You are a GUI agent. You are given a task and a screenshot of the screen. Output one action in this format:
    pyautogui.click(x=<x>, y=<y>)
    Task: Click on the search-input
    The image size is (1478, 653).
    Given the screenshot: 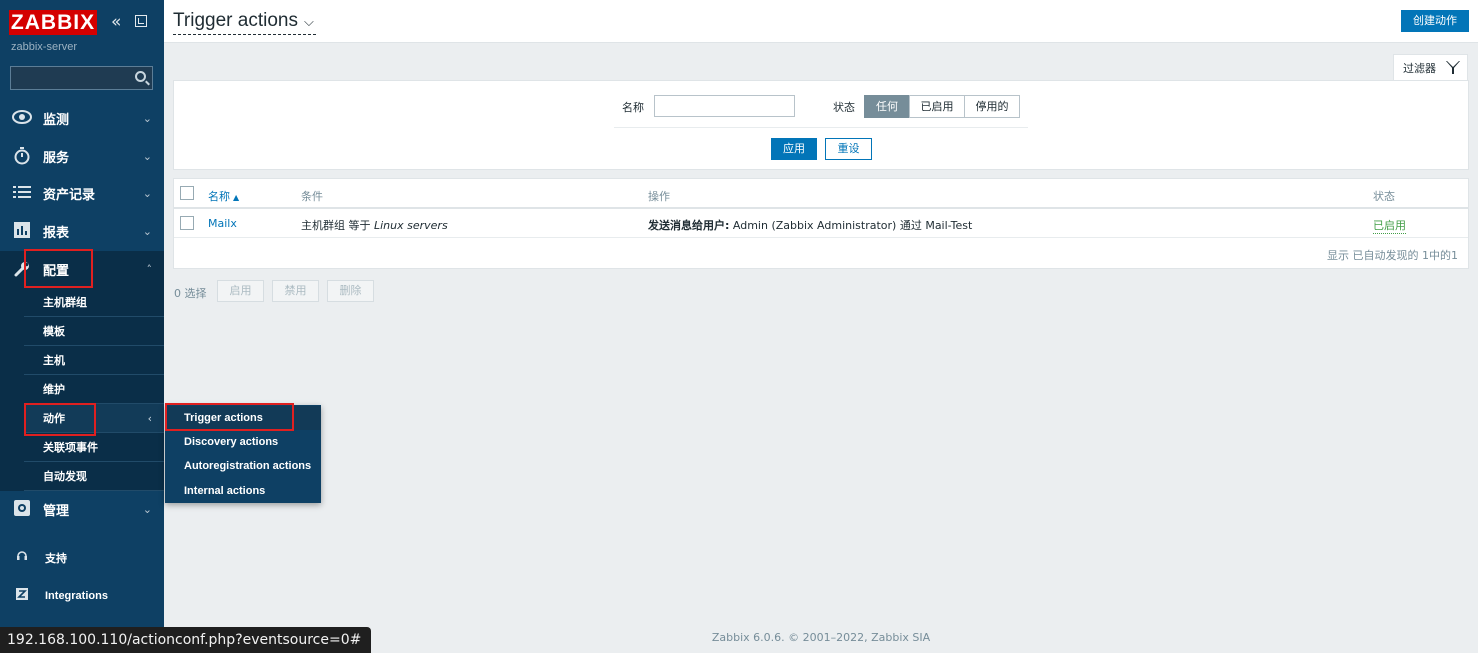 What is the action you would take?
    pyautogui.click(x=81, y=78)
    